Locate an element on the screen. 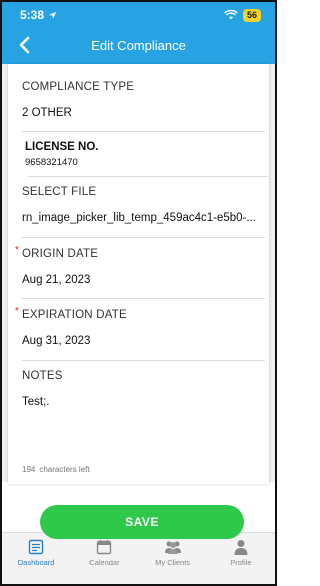 The image size is (320, 586). back-button is located at coordinates (24, 45).